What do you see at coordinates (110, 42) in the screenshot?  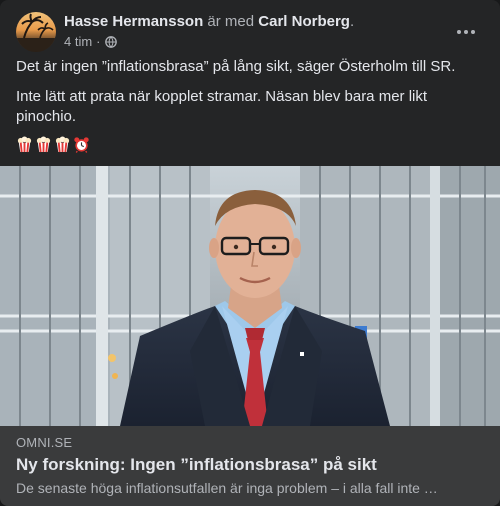 I see `globe-icon` at bounding box center [110, 42].